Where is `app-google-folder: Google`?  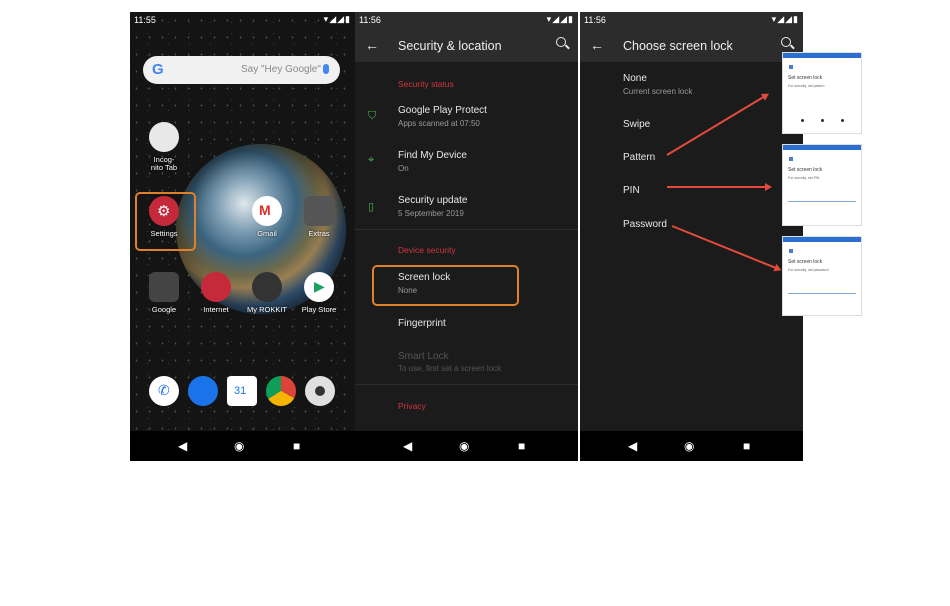 app-google-folder: Google is located at coordinates (164, 293).